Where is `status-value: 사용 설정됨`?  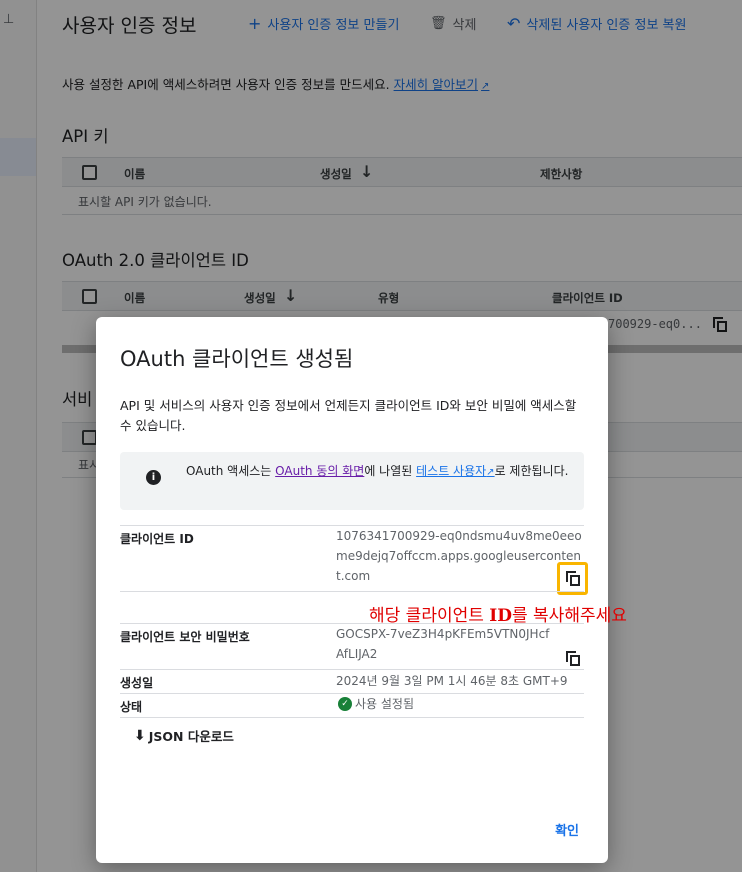
status-value: 사용 설정됨 is located at coordinates (385, 704).